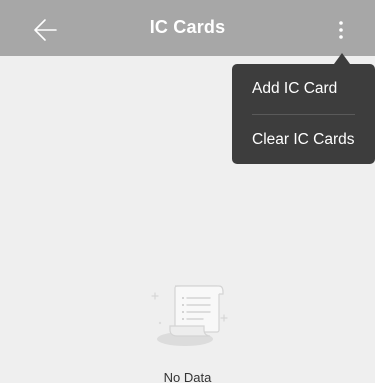  Describe the element at coordinates (303, 89) in the screenshot. I see `add-ic-card-menu-item: Add IC Card` at that location.